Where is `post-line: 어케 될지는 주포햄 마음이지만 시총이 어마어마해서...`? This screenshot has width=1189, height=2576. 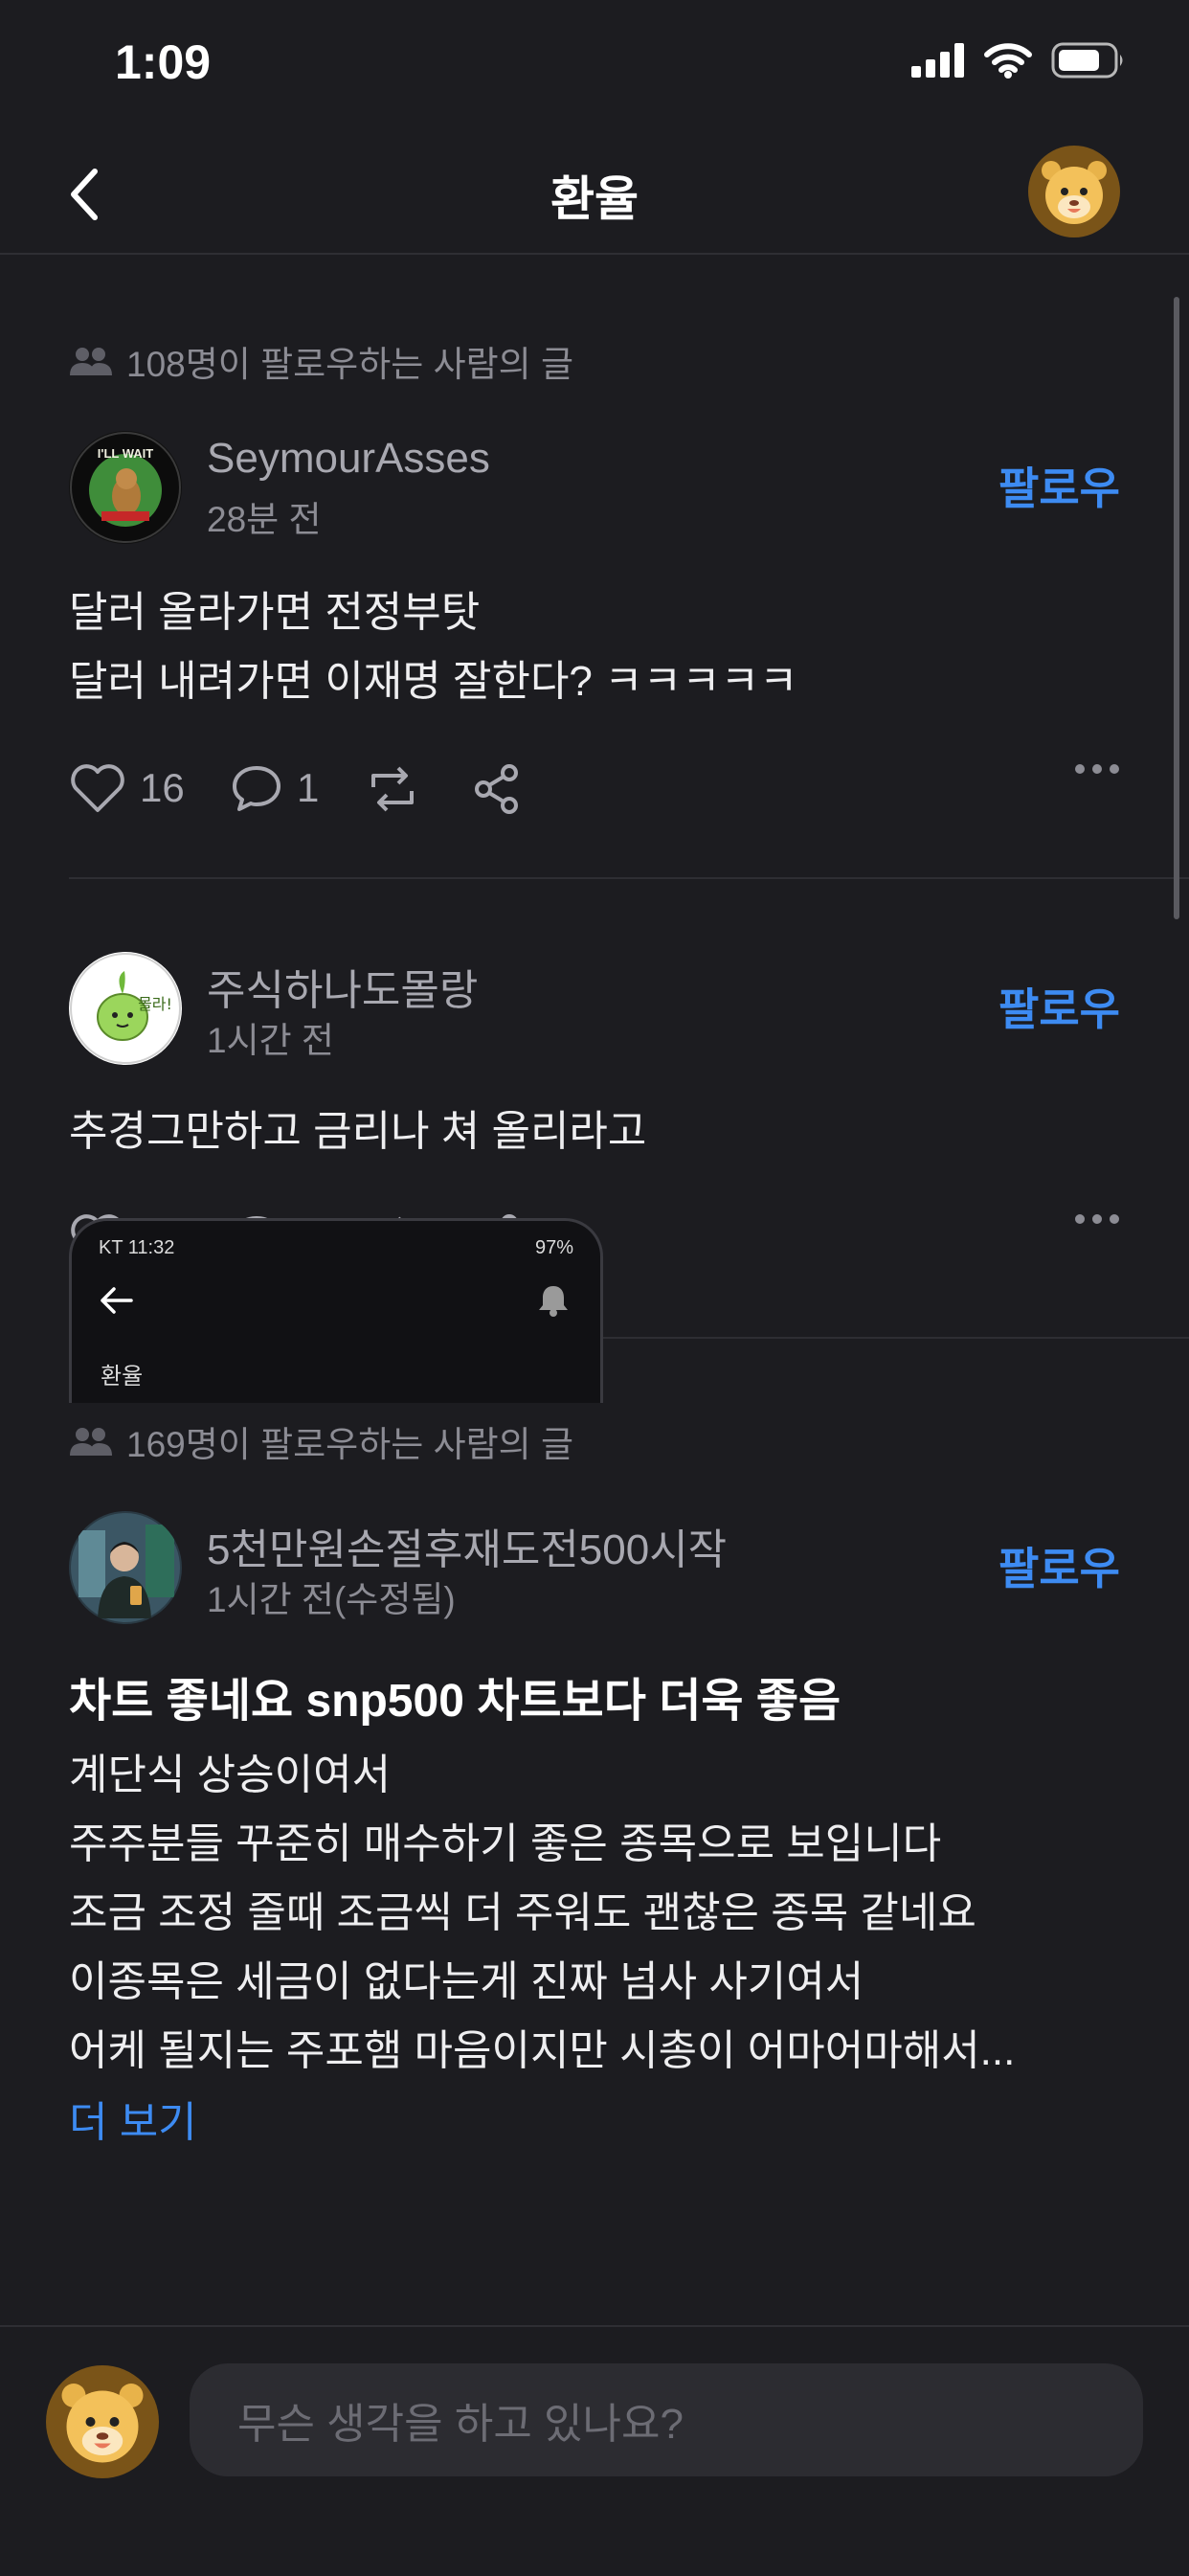 post-line: 어케 될지는 주포햄 마음이지만 시총이 어마어마해서... is located at coordinates (542, 2050).